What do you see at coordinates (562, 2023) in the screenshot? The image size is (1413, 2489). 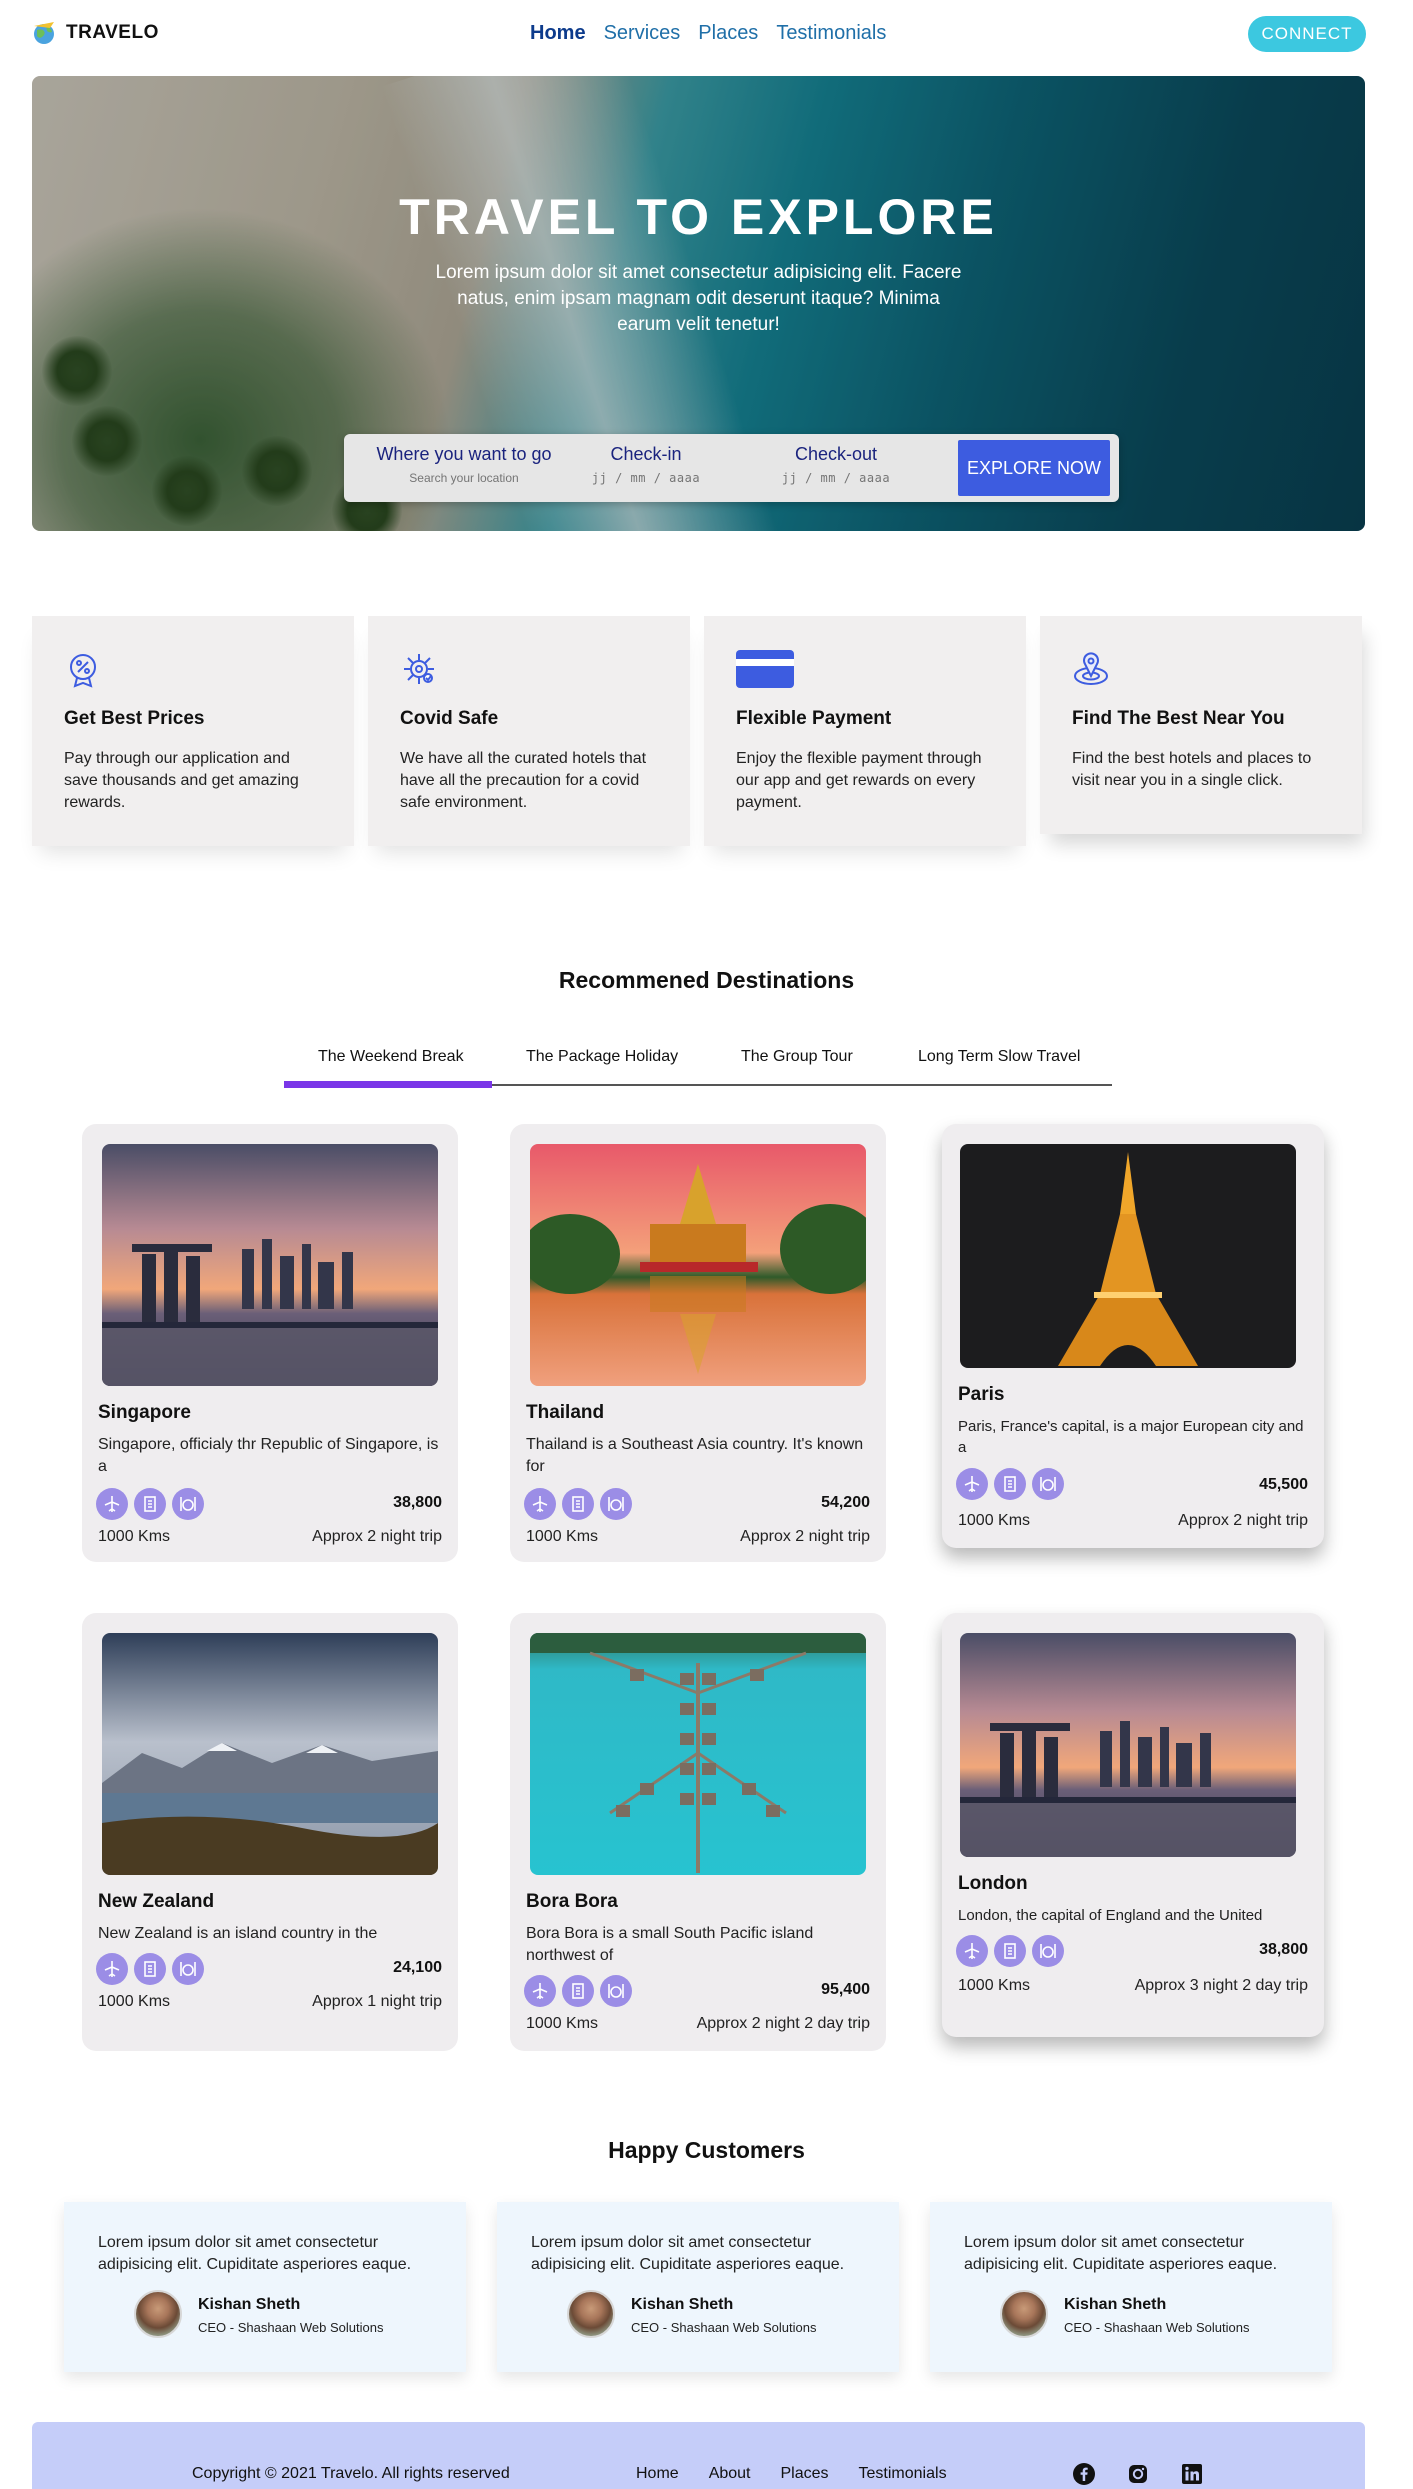 I see `destination-distance: 1000 Kms` at bounding box center [562, 2023].